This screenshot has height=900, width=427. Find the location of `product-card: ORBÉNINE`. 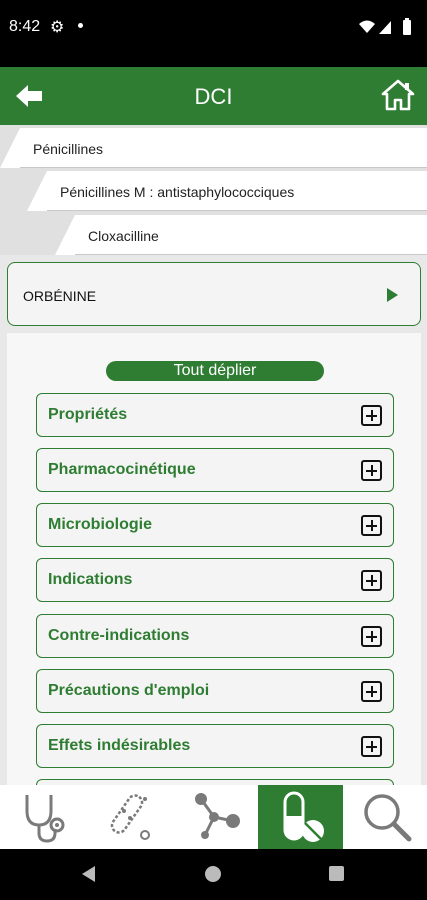

product-card: ORBÉNINE is located at coordinates (214, 294).